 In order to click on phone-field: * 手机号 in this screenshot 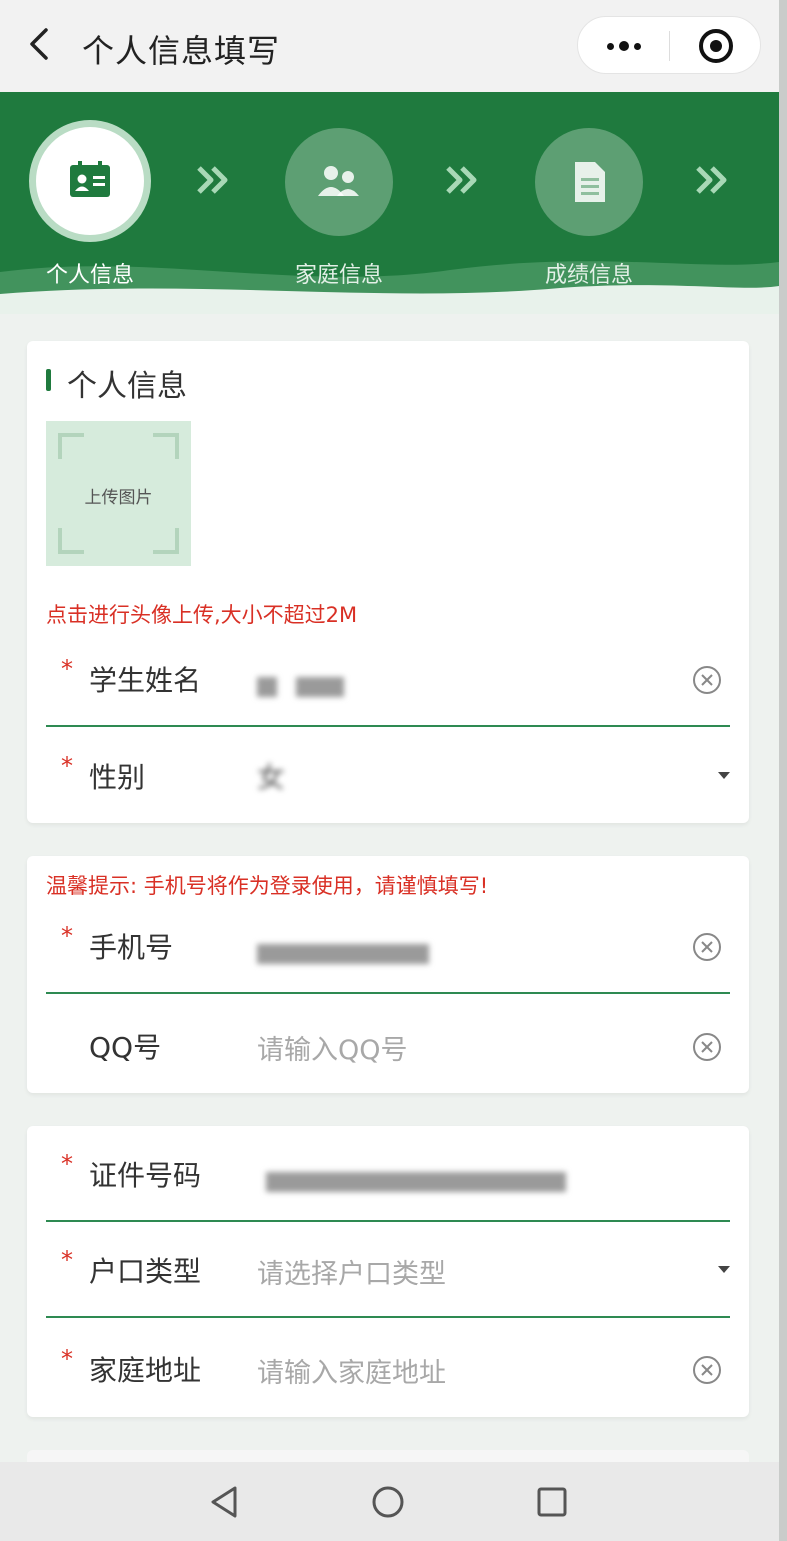, I will do `click(388, 946)`.